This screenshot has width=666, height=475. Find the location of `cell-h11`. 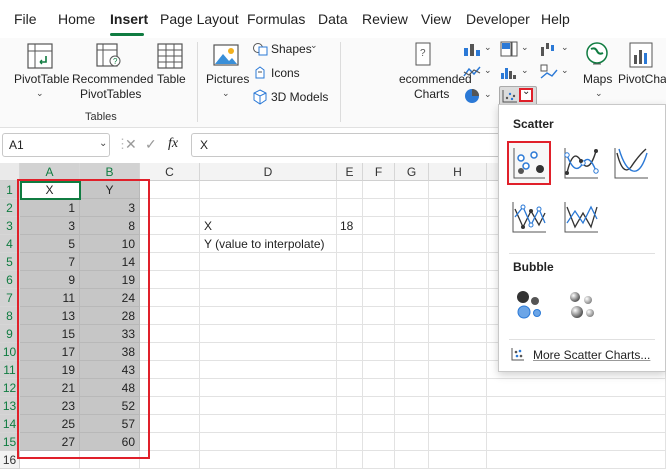

cell-h11 is located at coordinates (458, 370).